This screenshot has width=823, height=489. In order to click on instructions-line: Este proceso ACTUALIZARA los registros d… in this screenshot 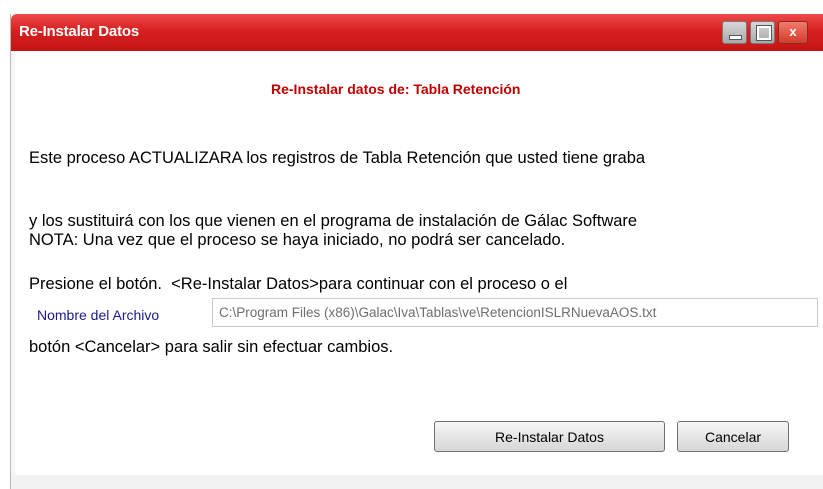, I will do `click(337, 158)`.